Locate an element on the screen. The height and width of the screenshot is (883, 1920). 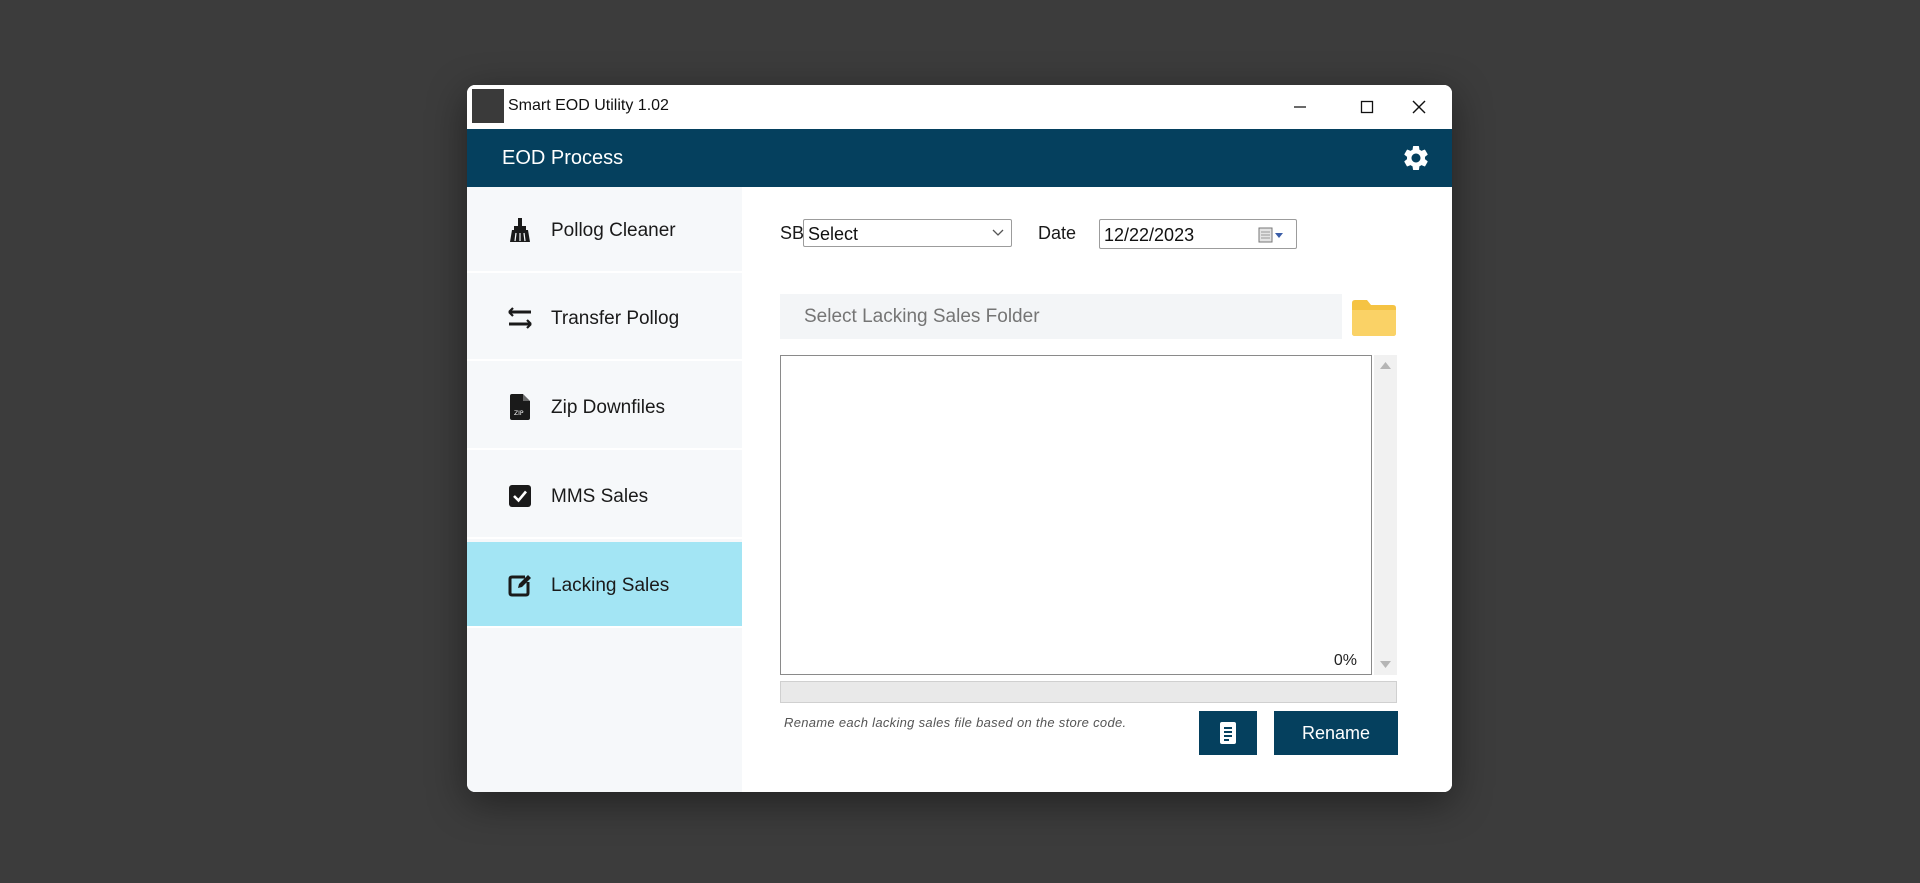
sidebar-item-label: Lacking Sales is located at coordinates (610, 585).